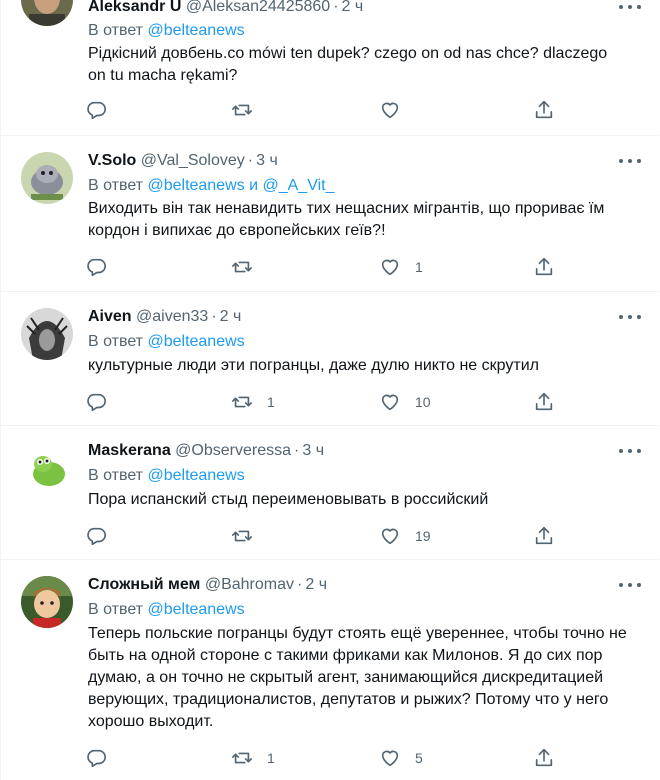  I want to click on user-handle: @Bahromav, so click(249, 584).